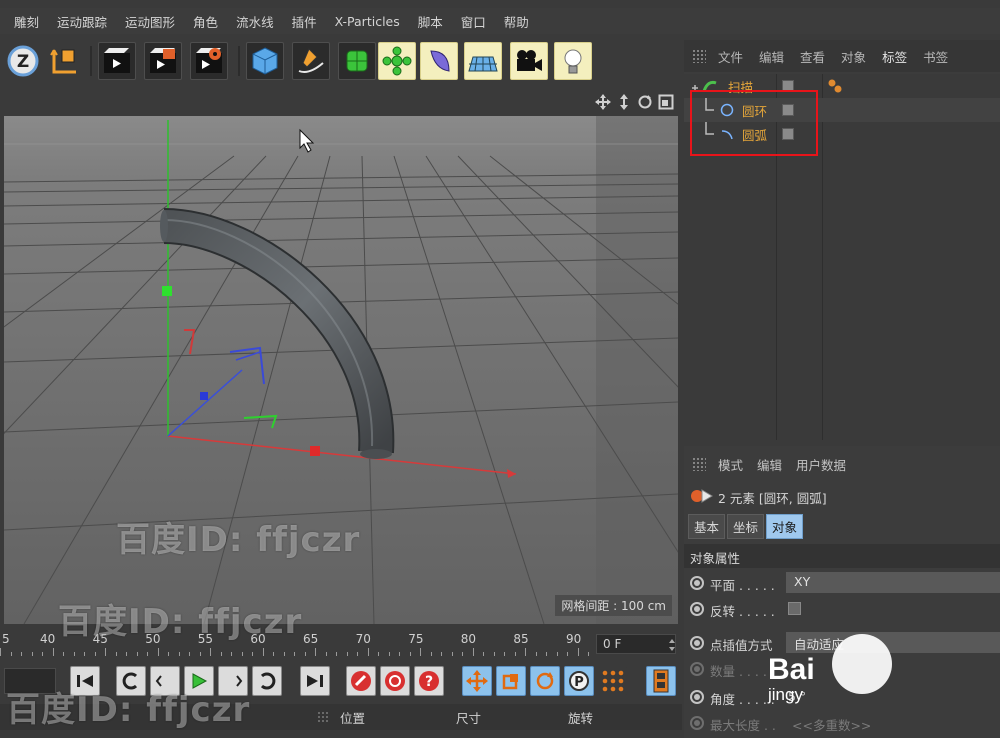  I want to click on render-picture-viewer-button, so click(163, 61).